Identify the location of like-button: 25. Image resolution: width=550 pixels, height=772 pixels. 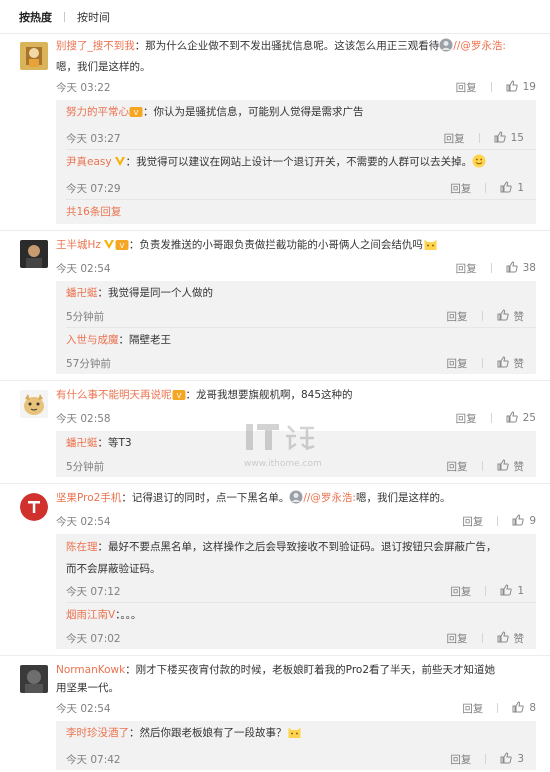
(521, 418).